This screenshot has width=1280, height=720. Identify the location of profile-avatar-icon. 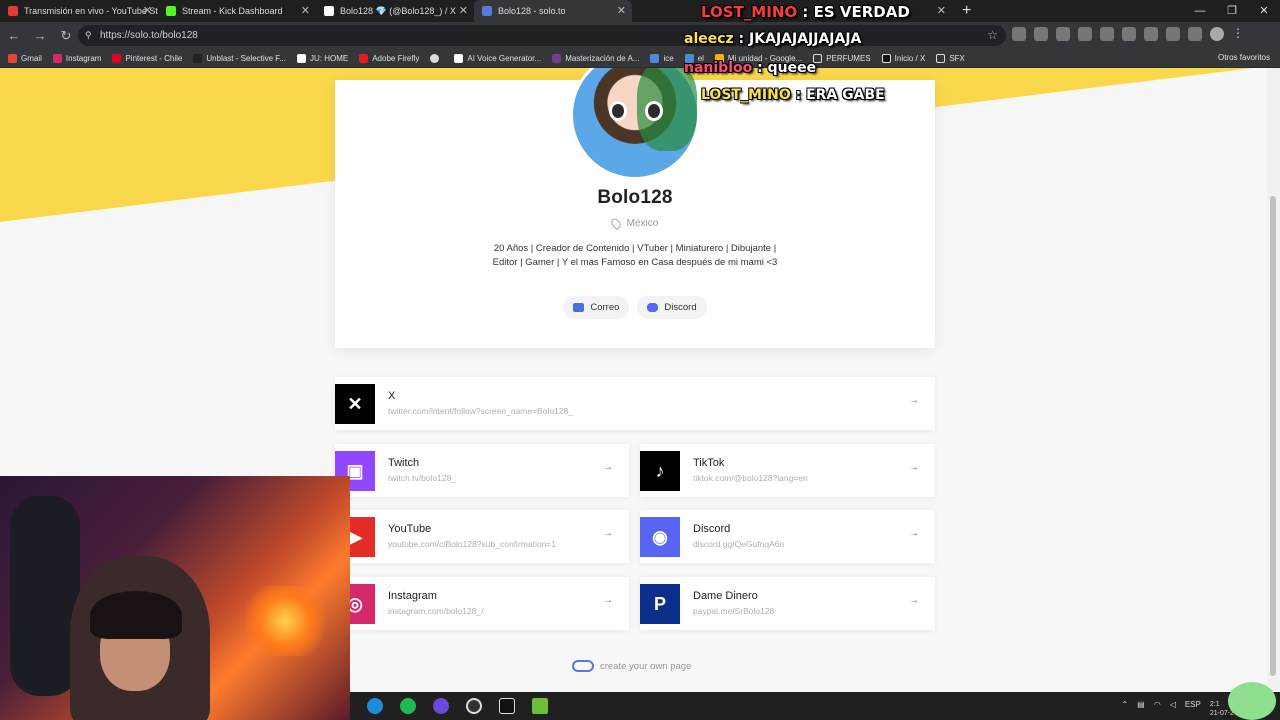
(1217, 34).